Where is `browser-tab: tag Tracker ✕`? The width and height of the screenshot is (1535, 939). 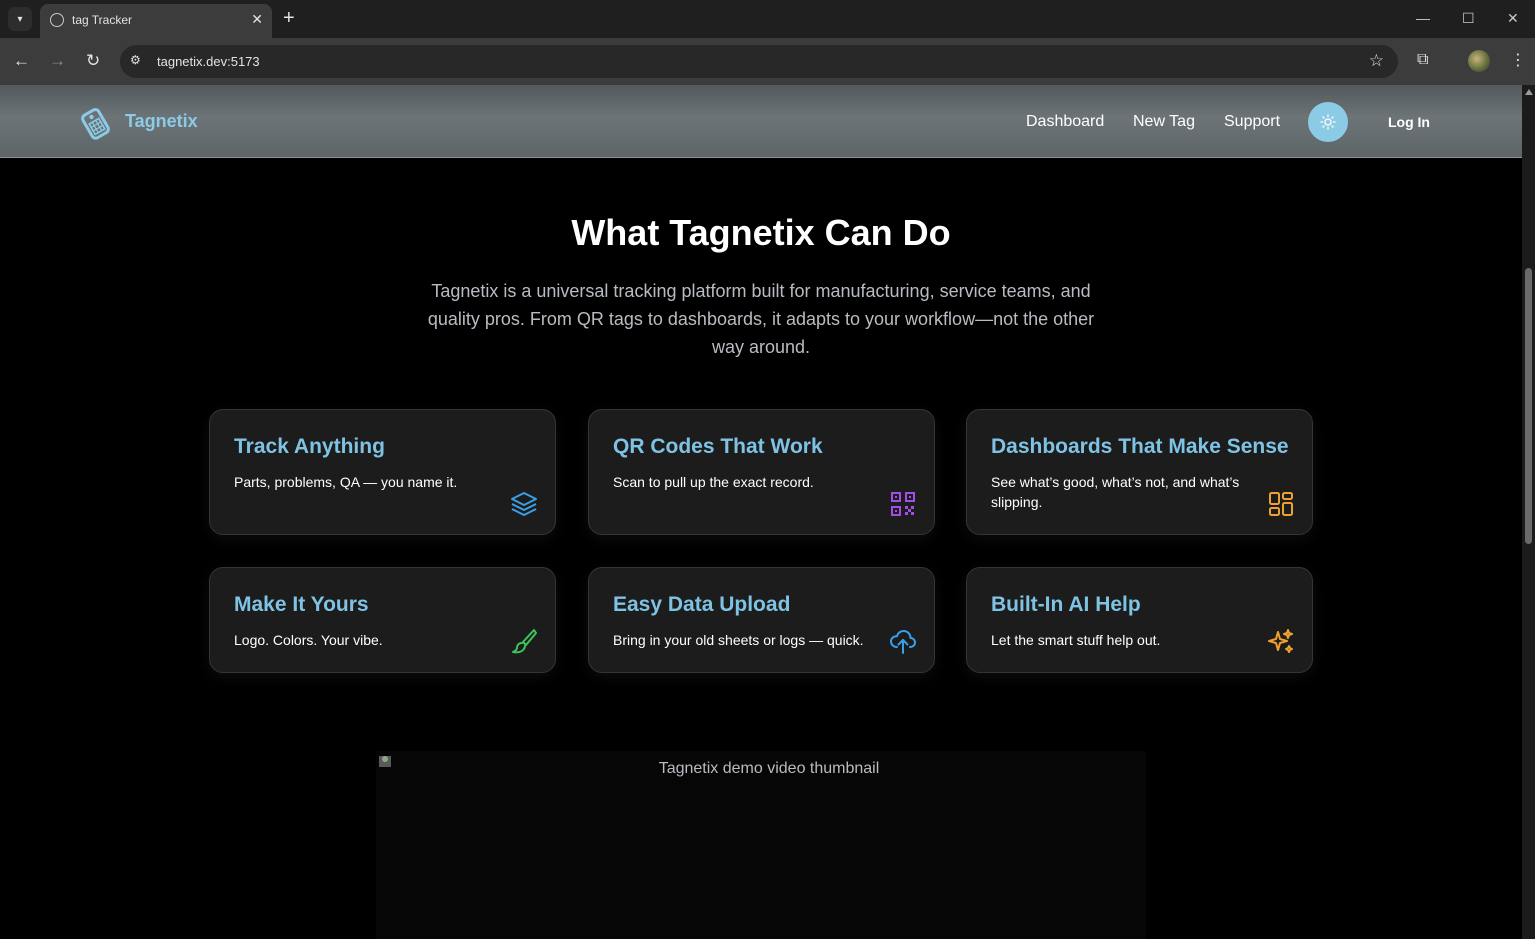
browser-tab: tag Tracker ✕ is located at coordinates (156, 21).